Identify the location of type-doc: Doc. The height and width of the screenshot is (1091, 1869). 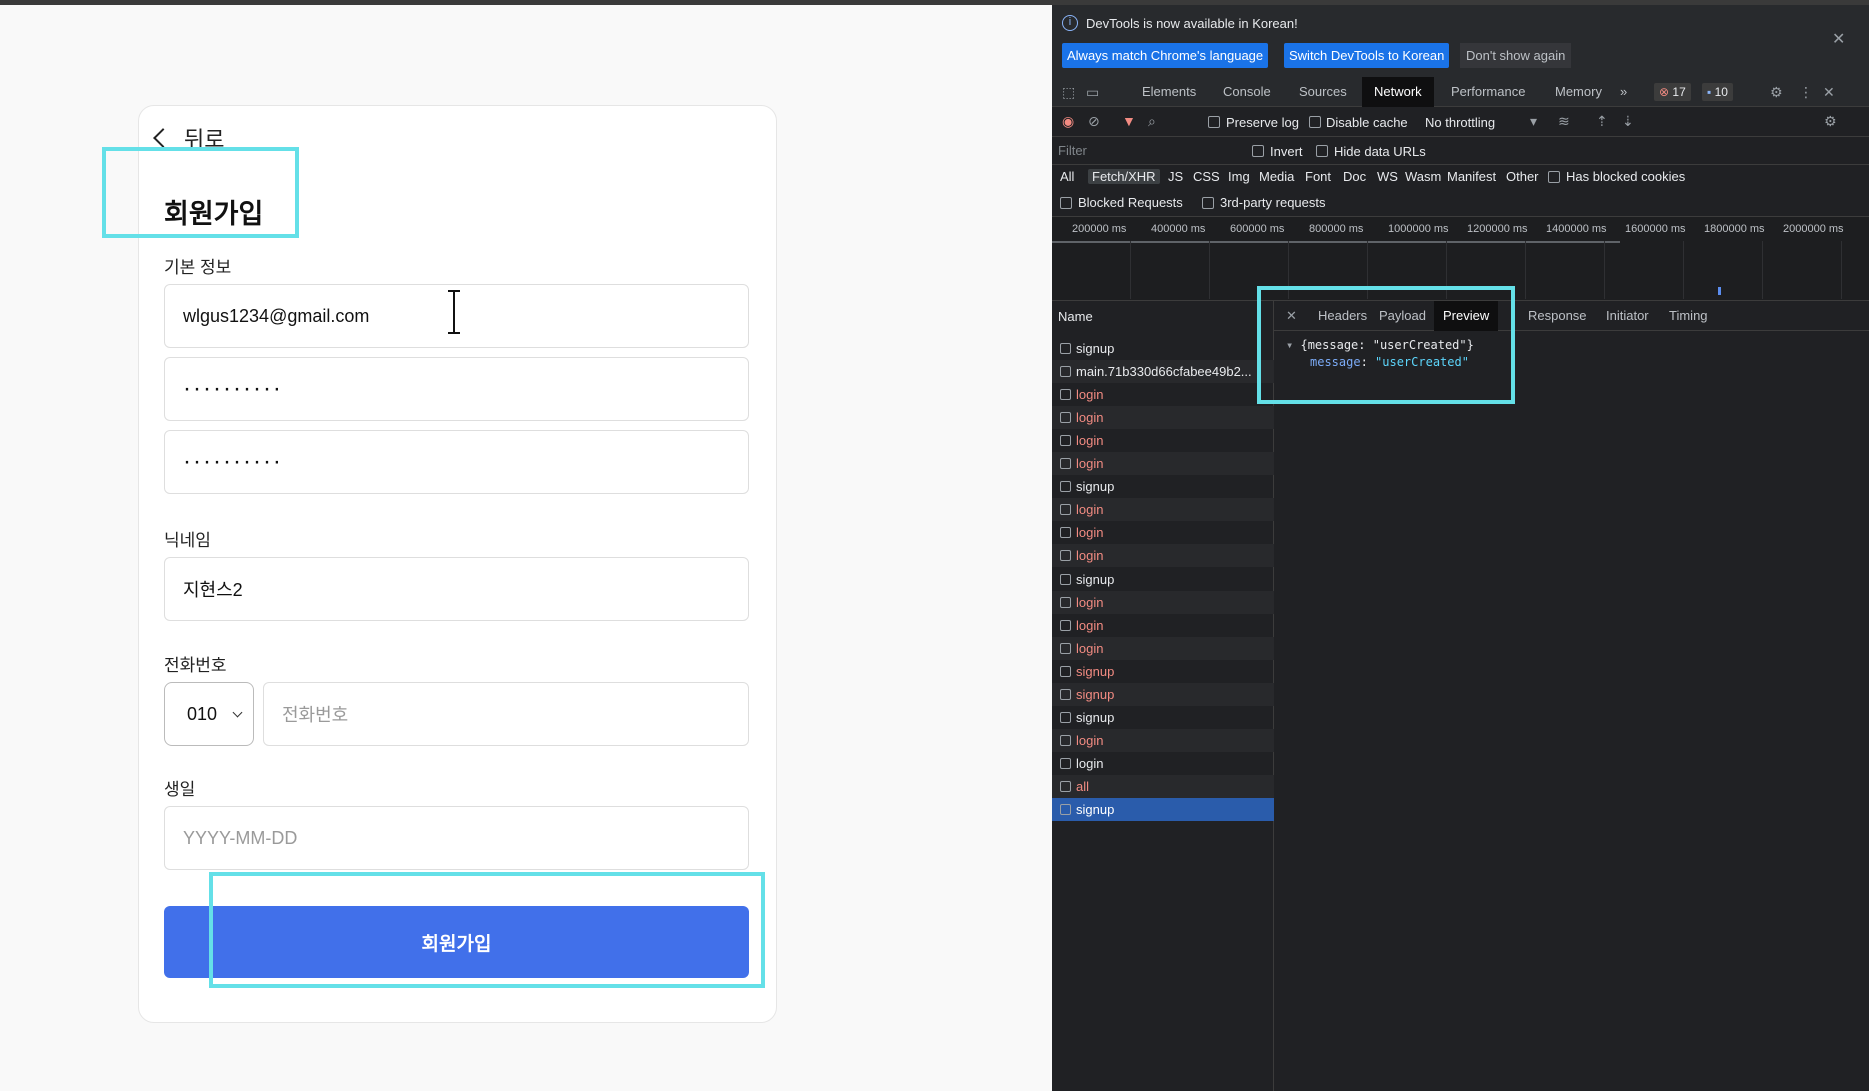
(1354, 176).